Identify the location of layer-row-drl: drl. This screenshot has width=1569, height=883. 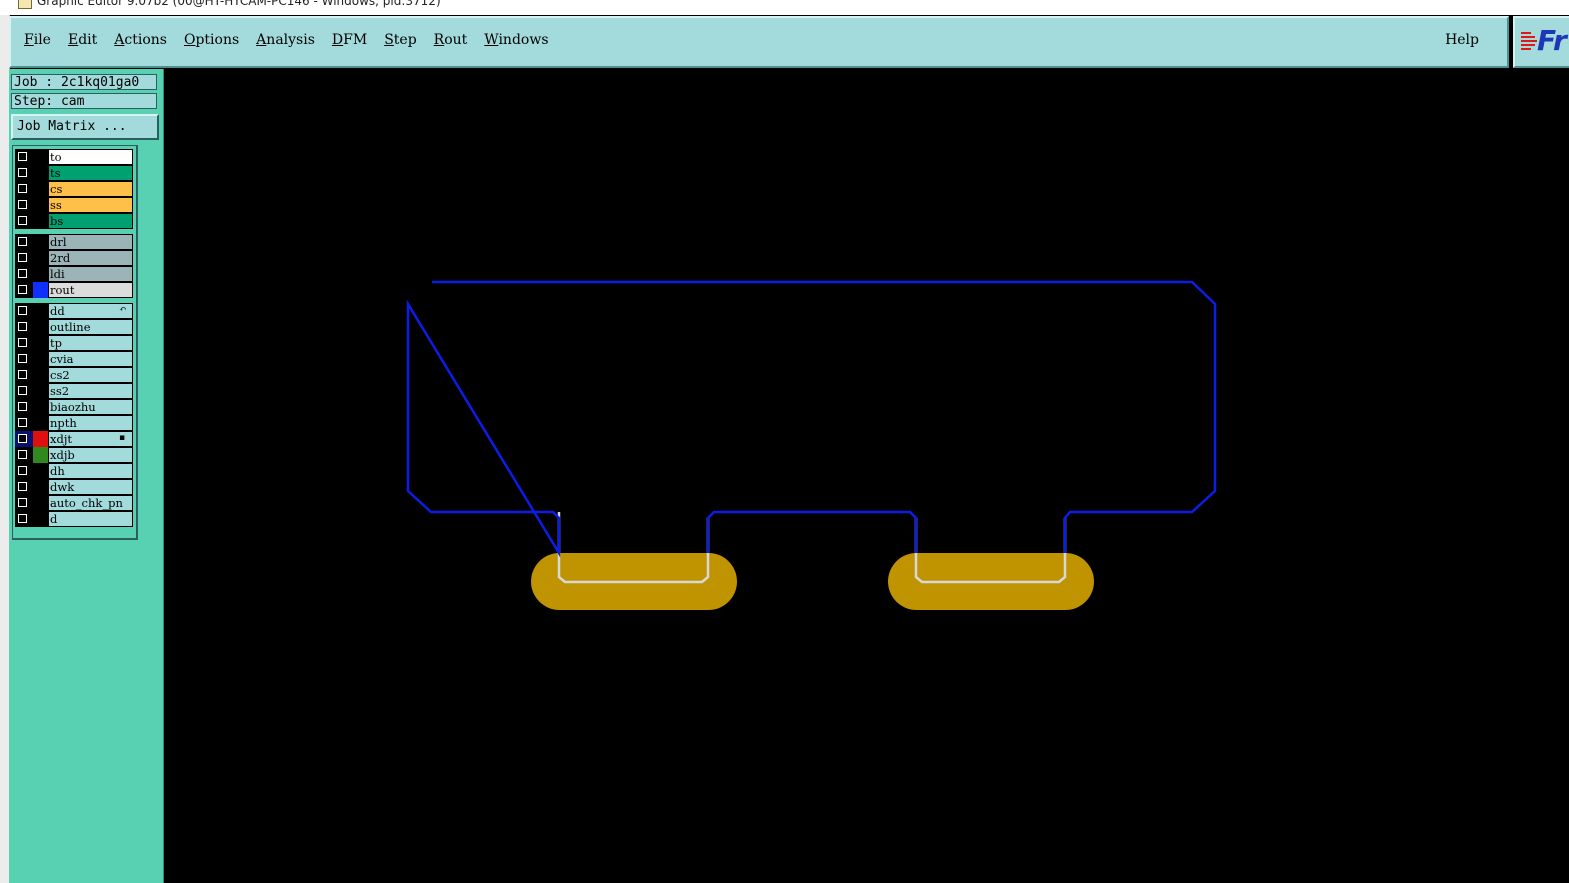
(74, 242).